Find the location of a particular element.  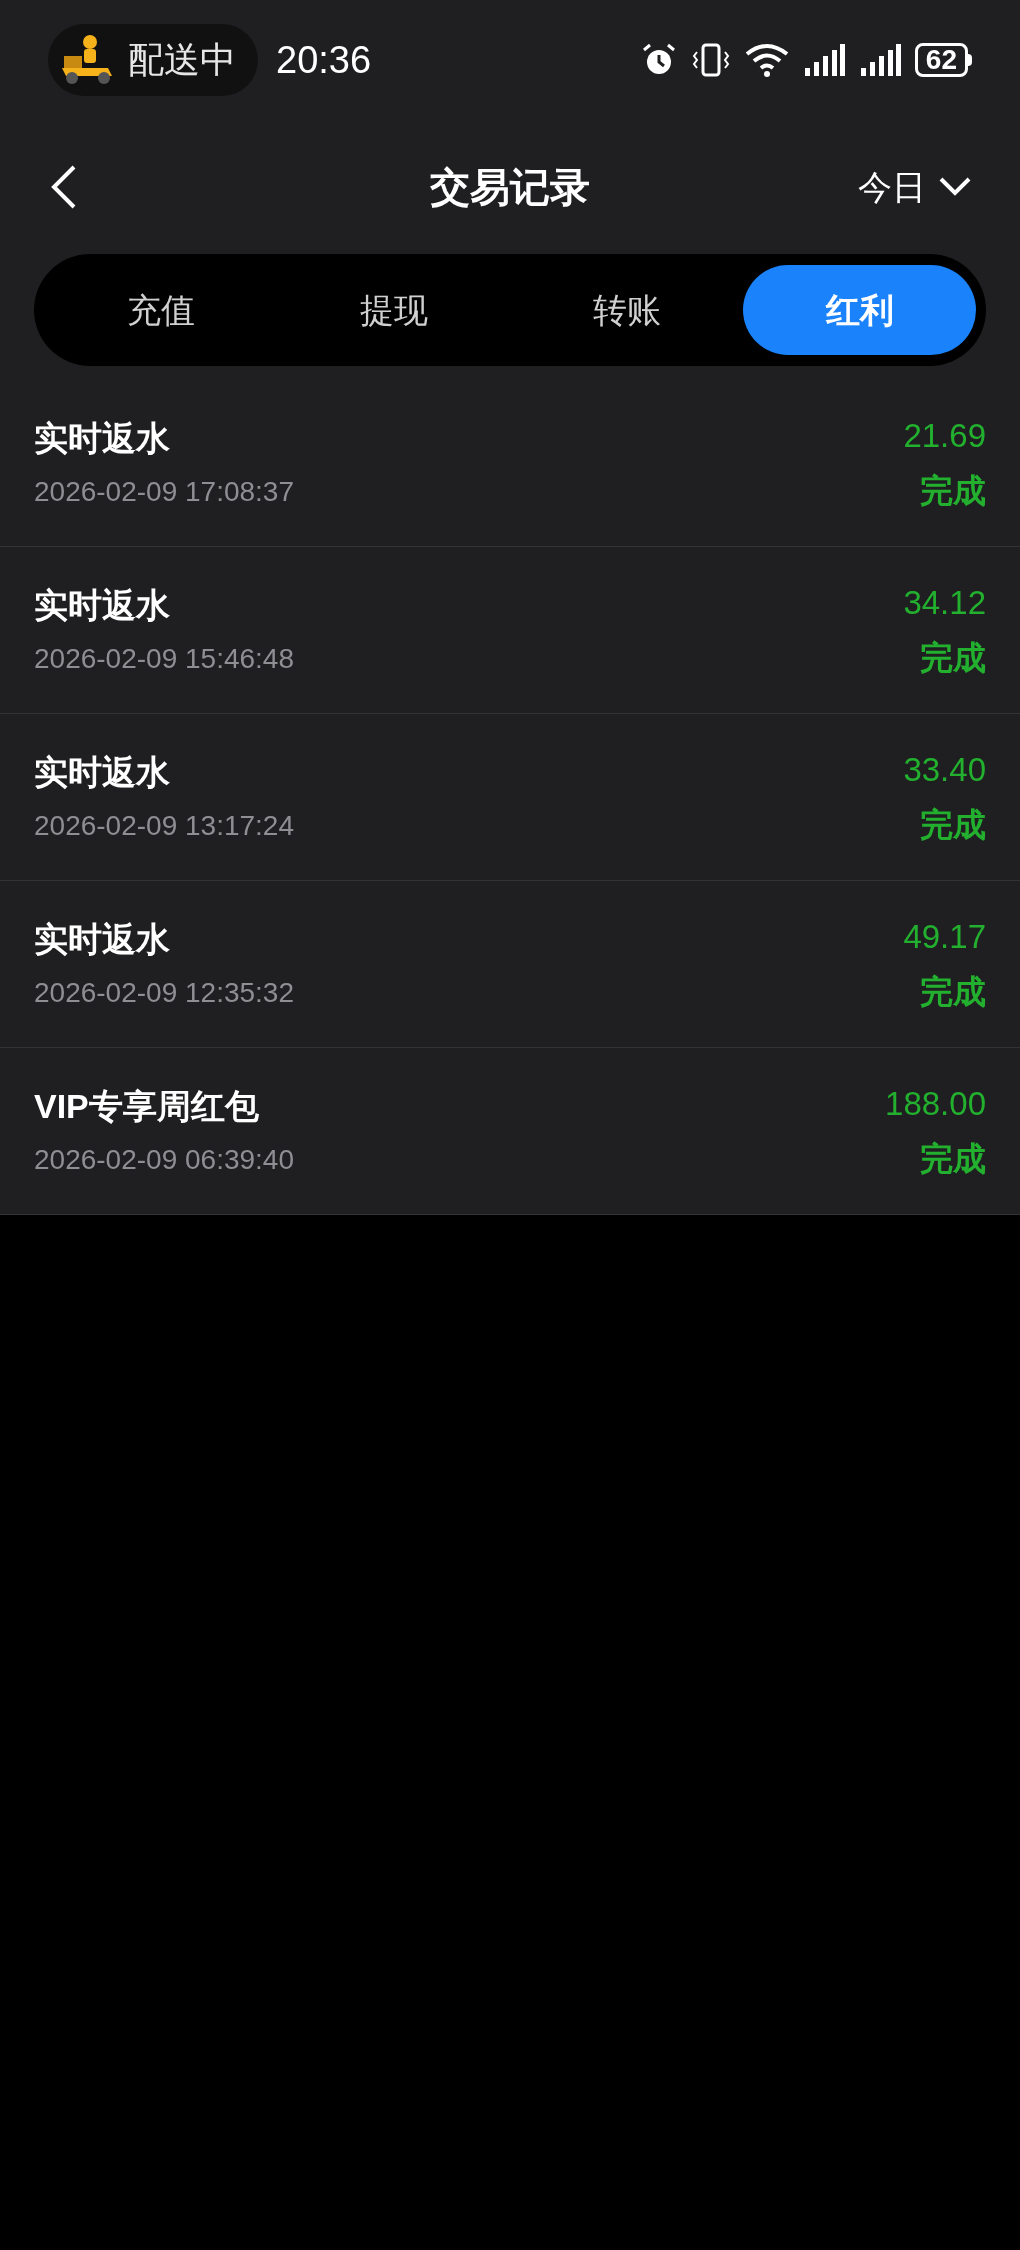

wifi-icon is located at coordinates (766, 60).